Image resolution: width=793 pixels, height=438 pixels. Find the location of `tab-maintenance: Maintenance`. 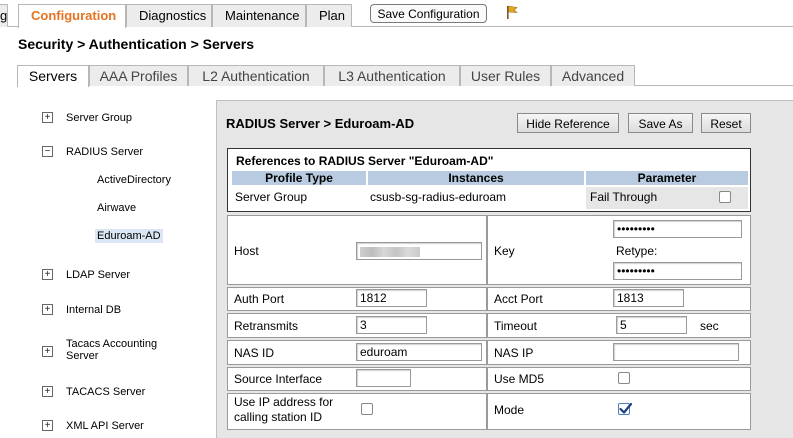

tab-maintenance: Maintenance is located at coordinates (259, 15).